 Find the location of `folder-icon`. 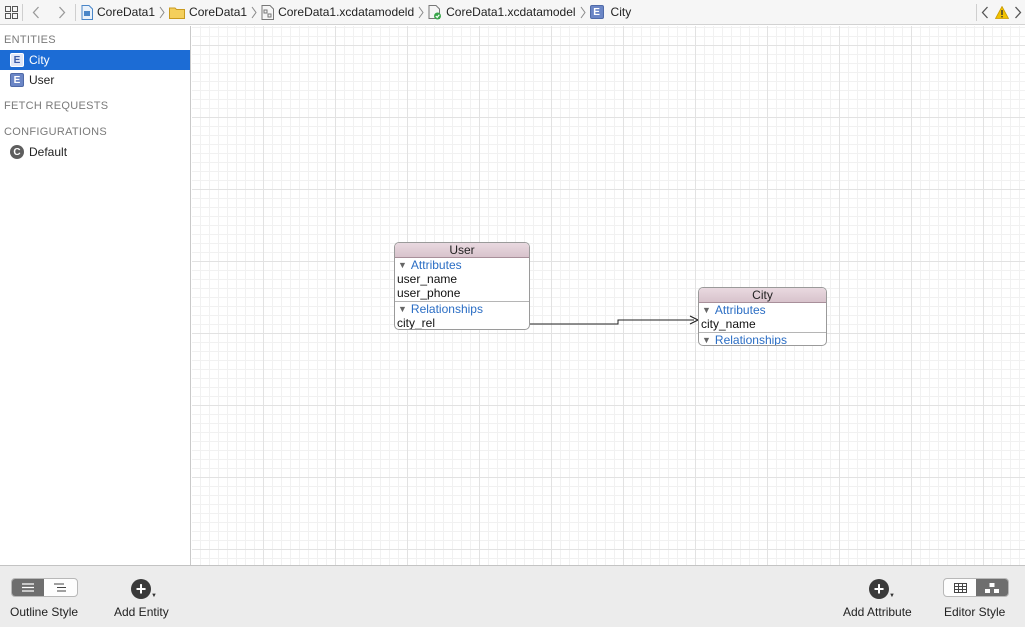

folder-icon is located at coordinates (177, 12).